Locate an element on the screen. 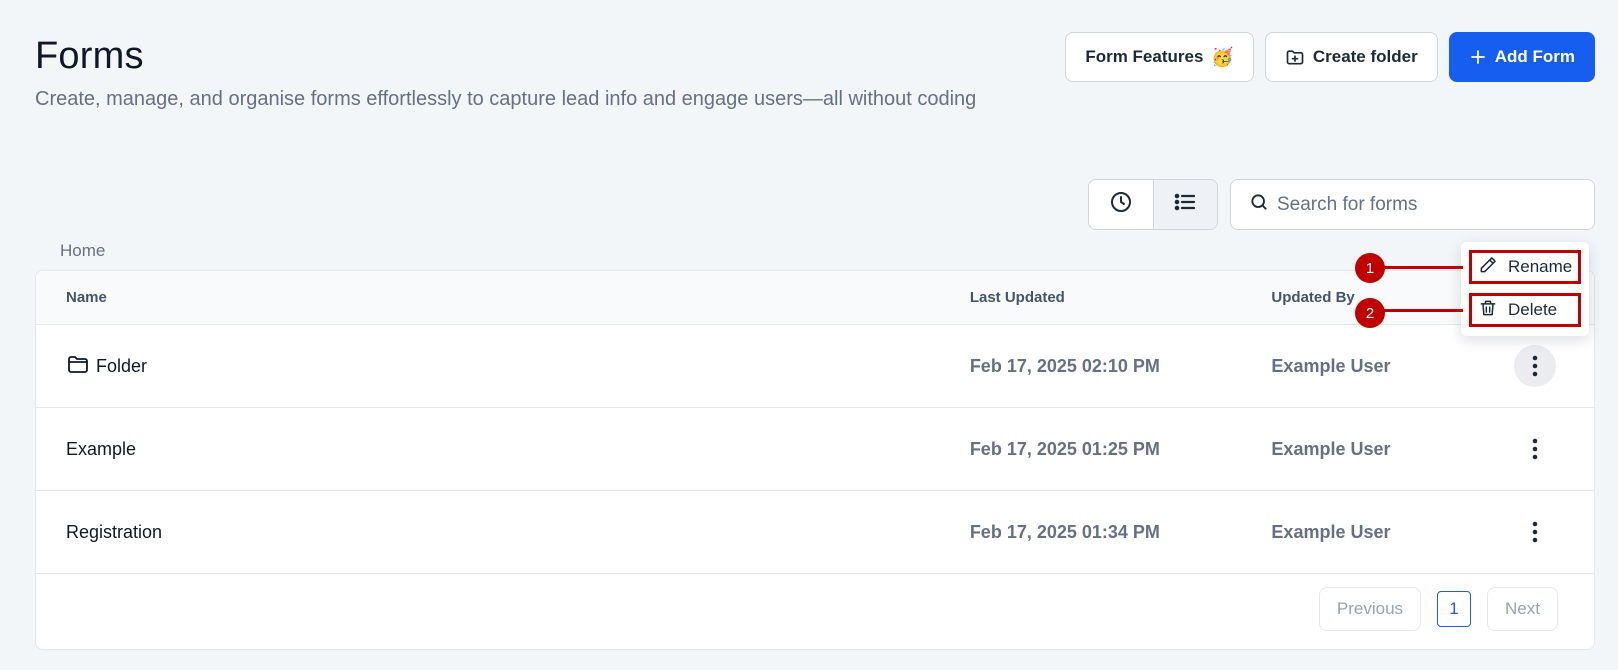  create-folder-button: Create folder is located at coordinates (1351, 57).